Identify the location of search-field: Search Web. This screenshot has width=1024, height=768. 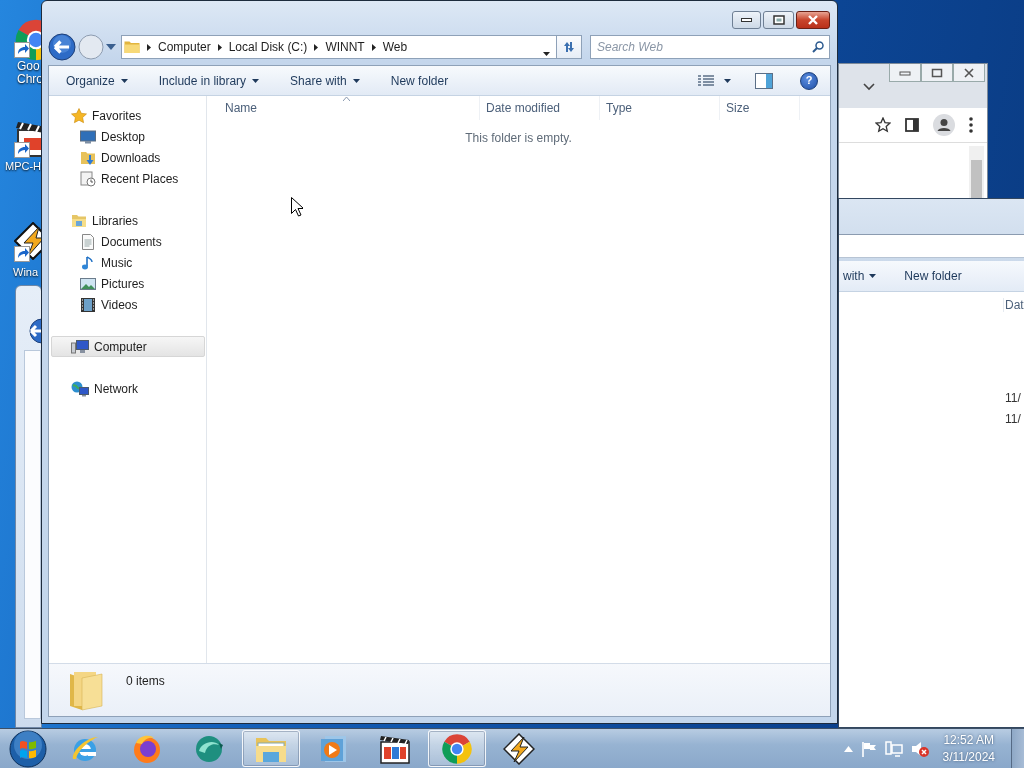
(710, 47).